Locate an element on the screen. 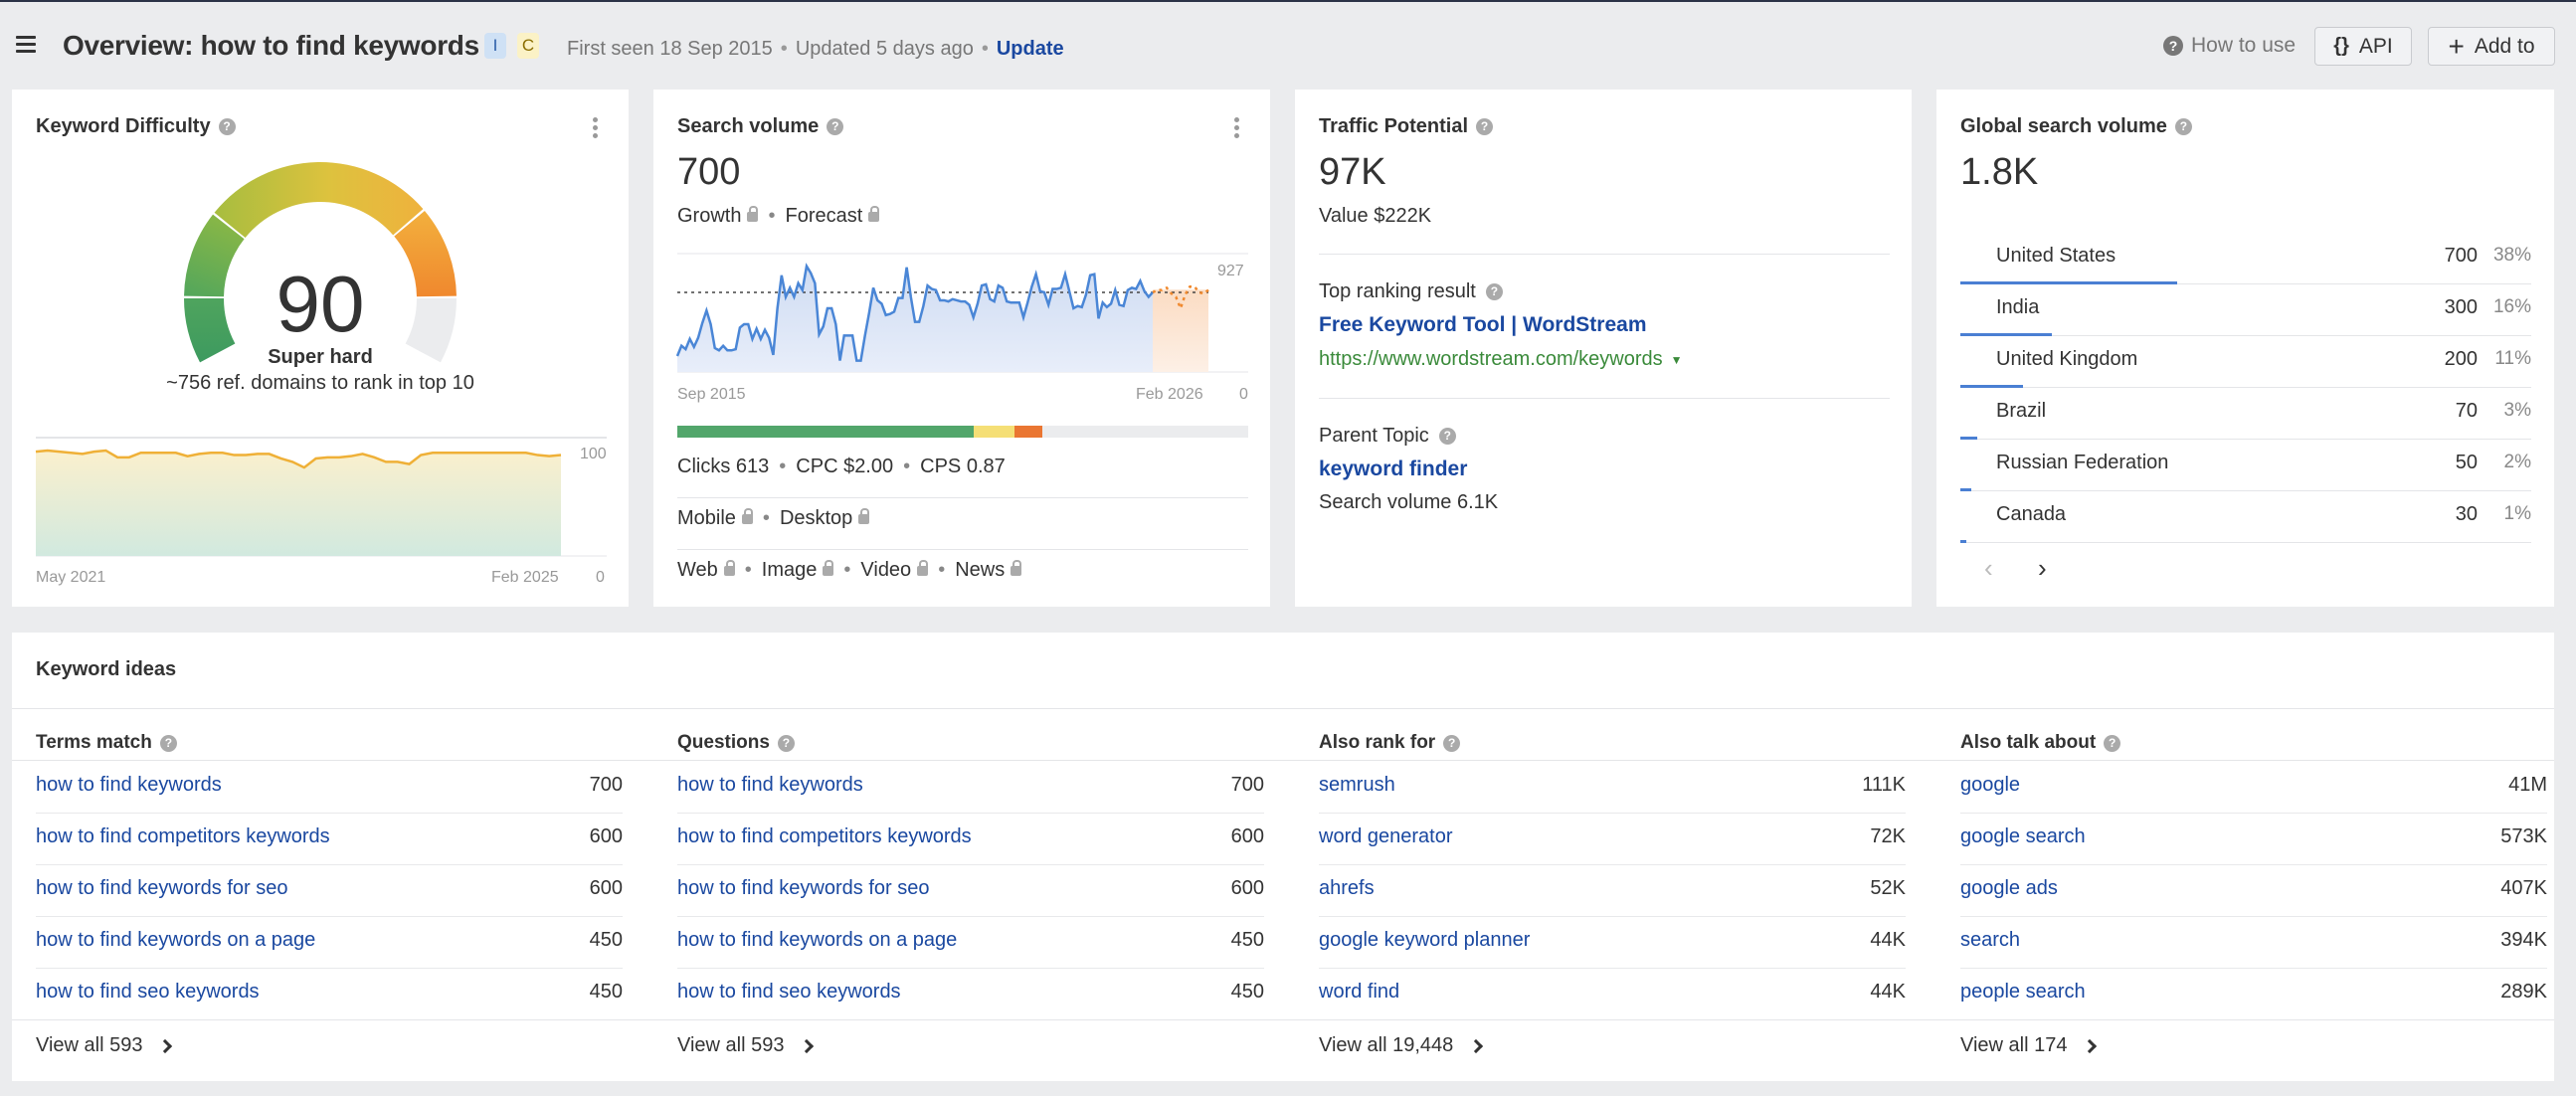 The image size is (2576, 1096). keyword-link: google search is located at coordinates (2023, 836).